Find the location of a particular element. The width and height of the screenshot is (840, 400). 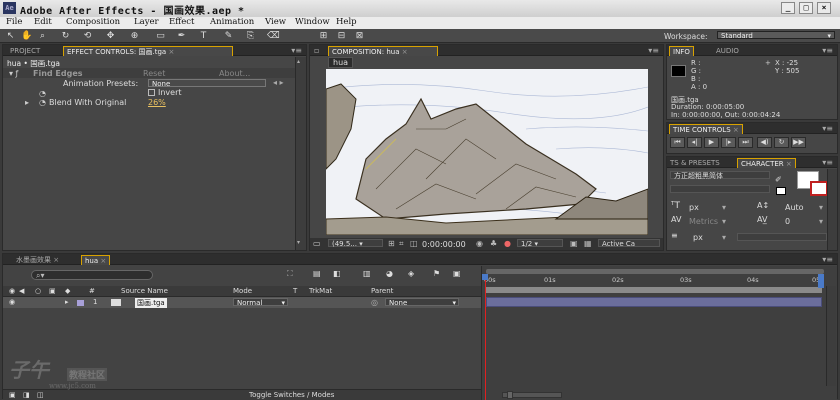

pan-behind-icon: ⊕ is located at coordinates (134, 36).